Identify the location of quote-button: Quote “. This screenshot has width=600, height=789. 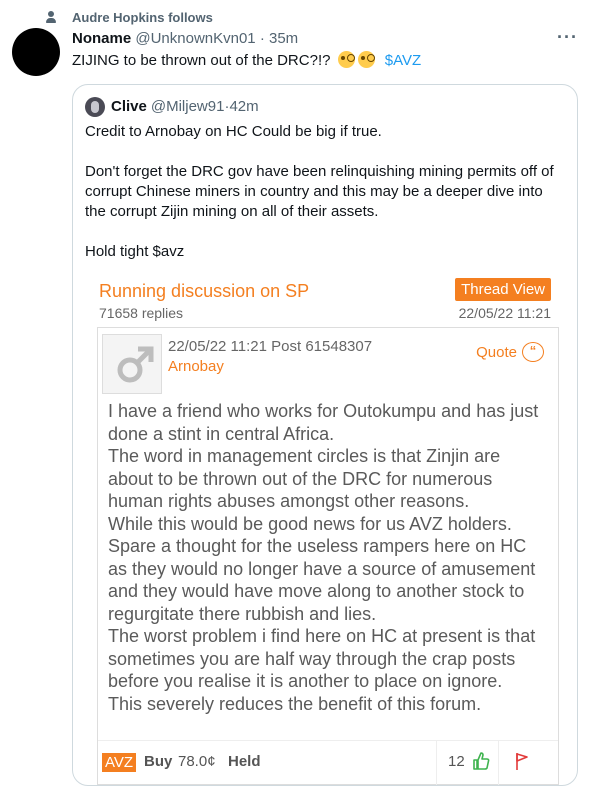
(510, 352).